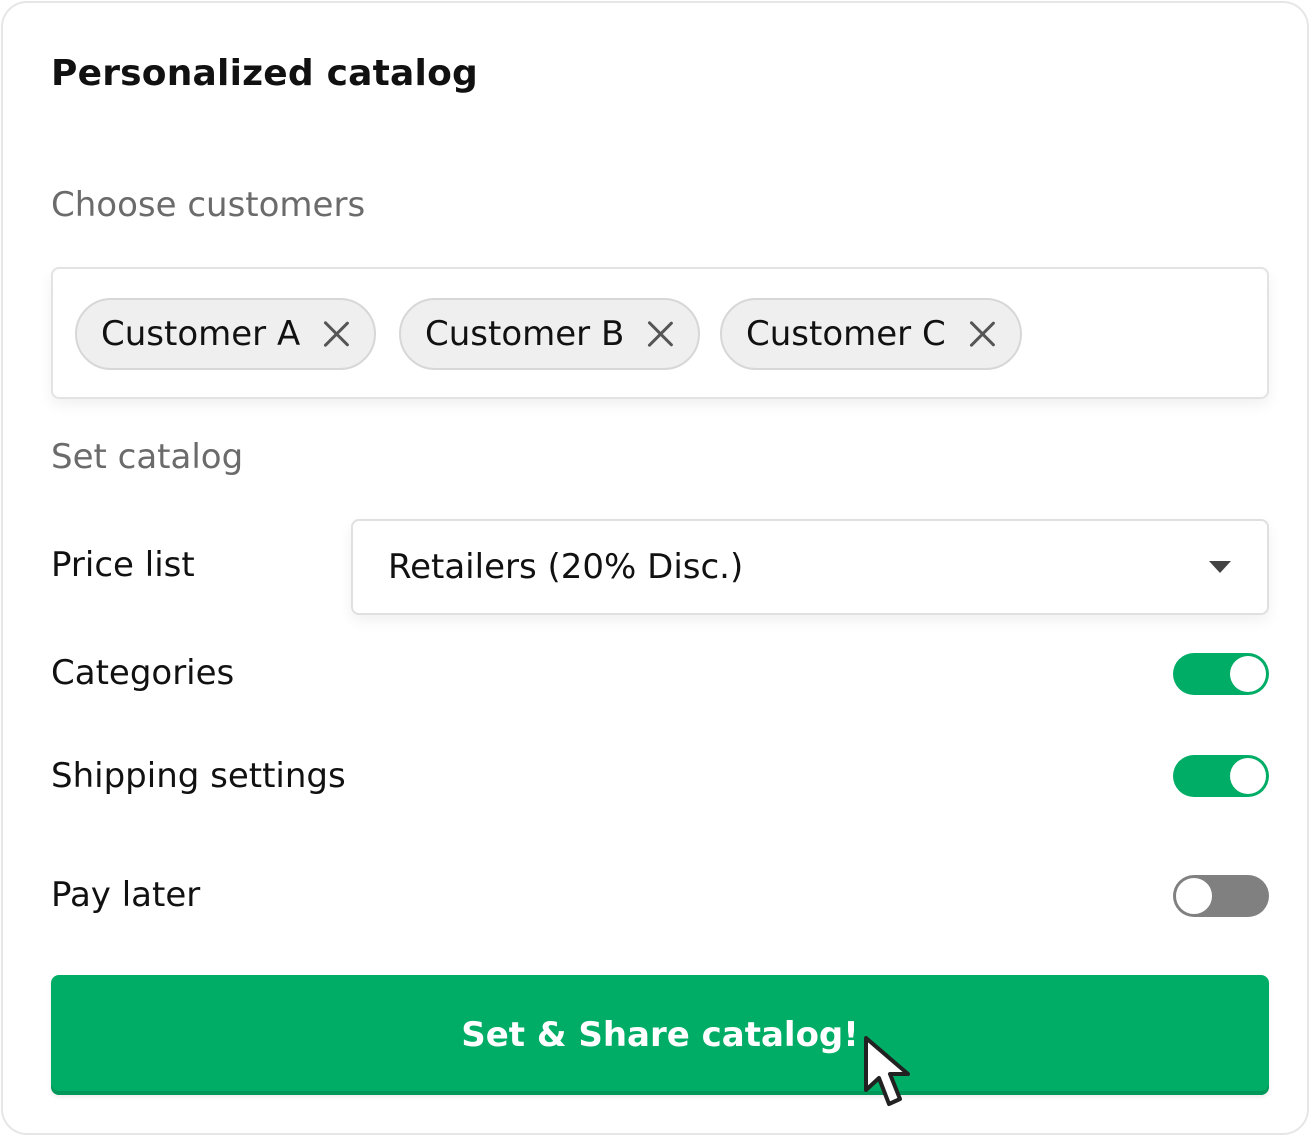  What do you see at coordinates (846, 334) in the screenshot?
I see `chip-label: Customer C` at bounding box center [846, 334].